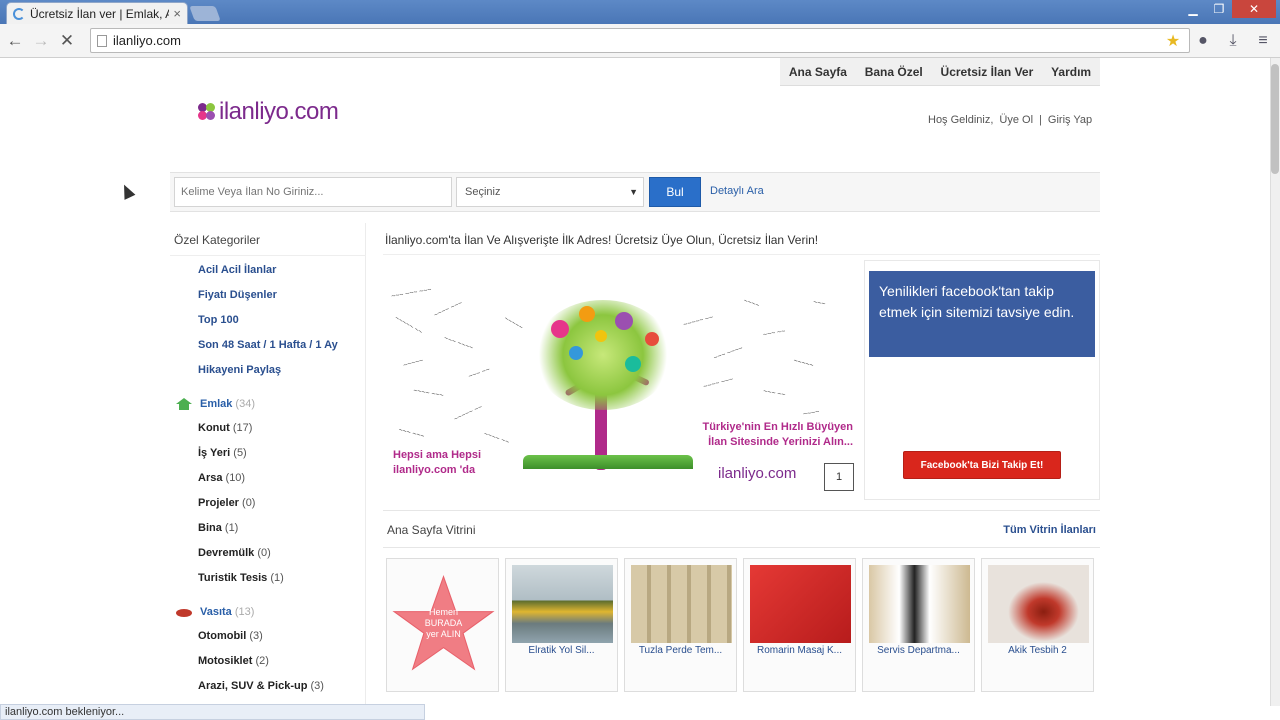  What do you see at coordinates (267, 661) in the screenshot?
I see `subcategory-item: Motosiklet (2)` at bounding box center [267, 661].